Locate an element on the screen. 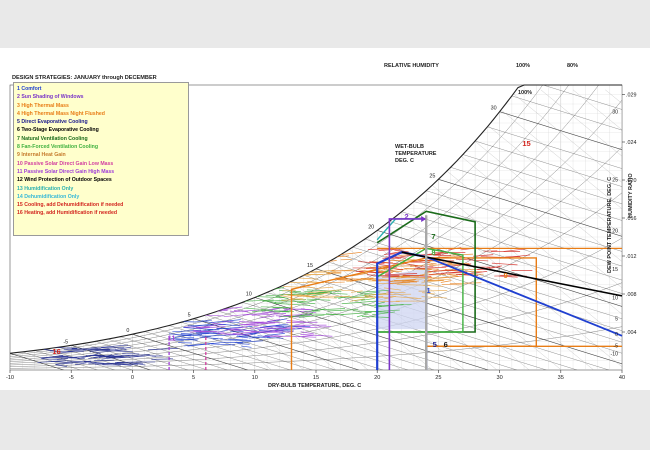 The height and width of the screenshot is (450, 650). dew-point-tick-label: 30 is located at coordinates (615, 113).